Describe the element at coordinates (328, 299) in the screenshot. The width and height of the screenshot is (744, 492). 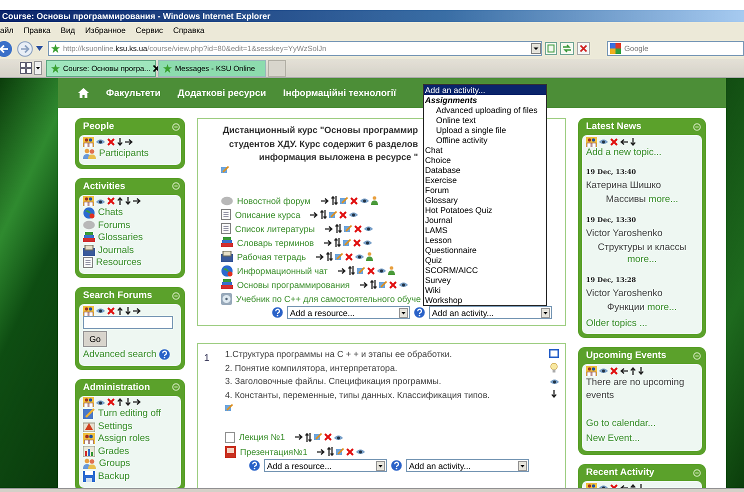
I see `activity-link: Учебник по С++ для самостоятельного обуче` at that location.